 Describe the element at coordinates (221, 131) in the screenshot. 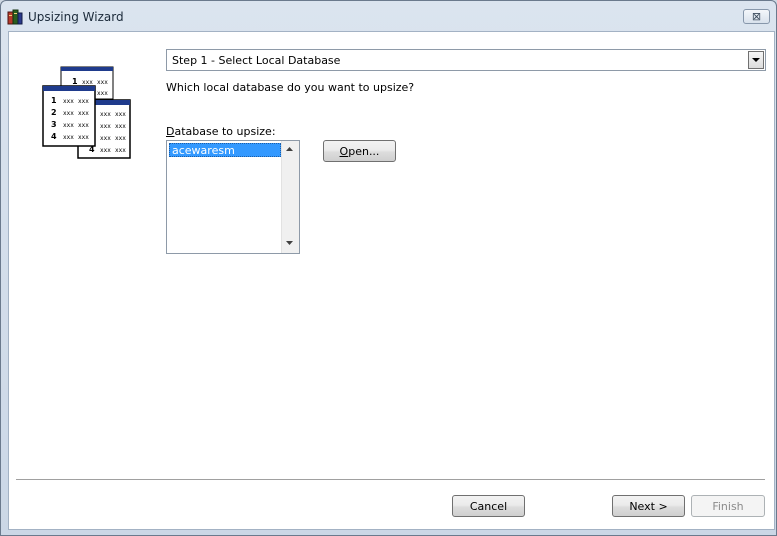

I see `database-list-label: Database to upsize:` at that location.